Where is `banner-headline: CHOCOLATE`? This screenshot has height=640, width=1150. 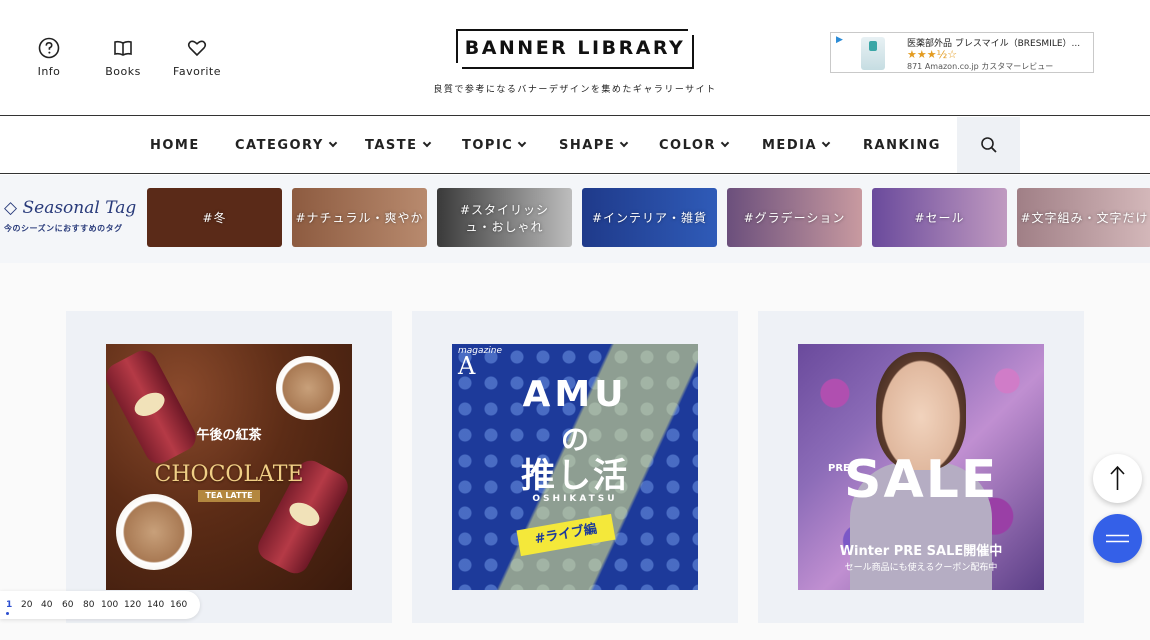
banner-headline: CHOCOLATE is located at coordinates (229, 474).